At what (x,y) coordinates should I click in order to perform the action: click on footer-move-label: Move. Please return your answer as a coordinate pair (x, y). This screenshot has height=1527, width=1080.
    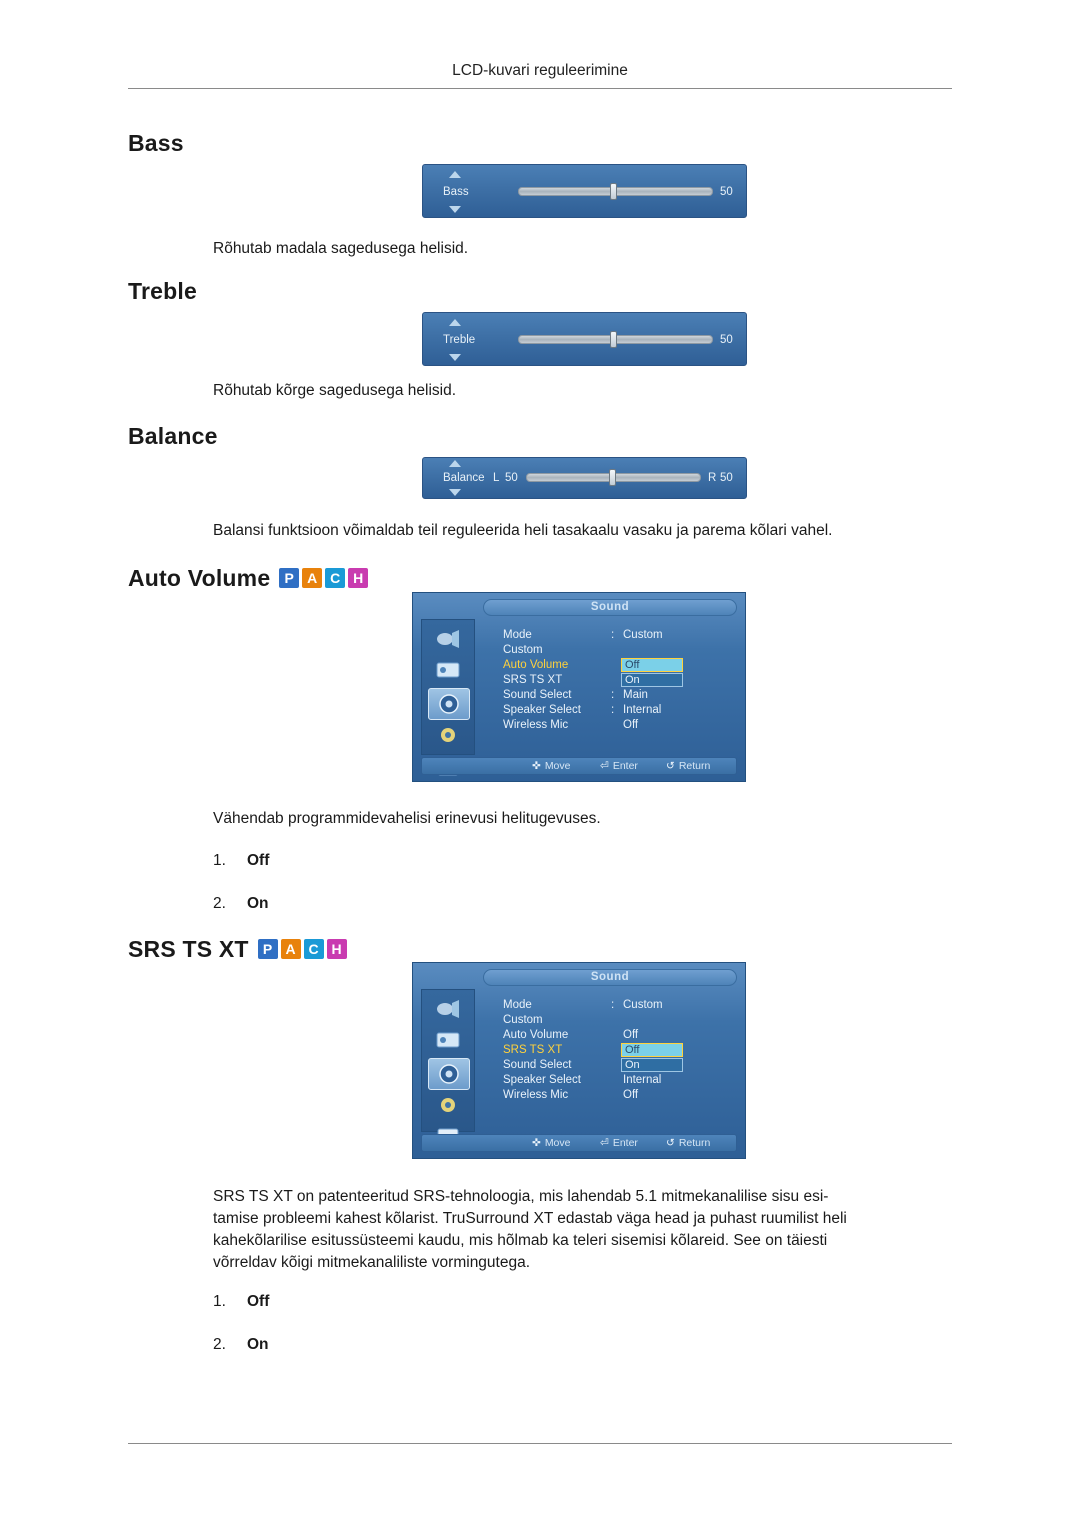
    Looking at the image, I should click on (557, 1143).